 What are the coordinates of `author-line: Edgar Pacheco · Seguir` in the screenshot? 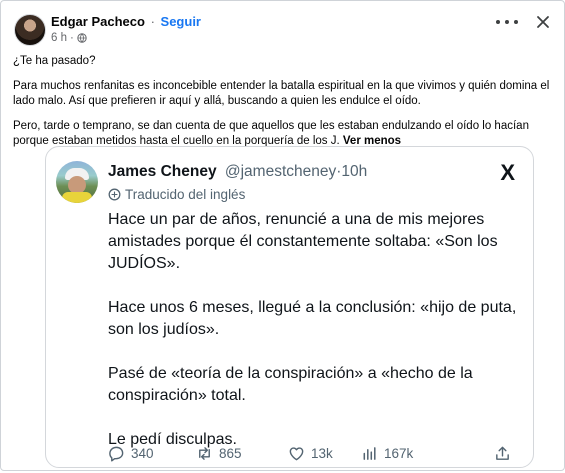 It's located at (126, 21).